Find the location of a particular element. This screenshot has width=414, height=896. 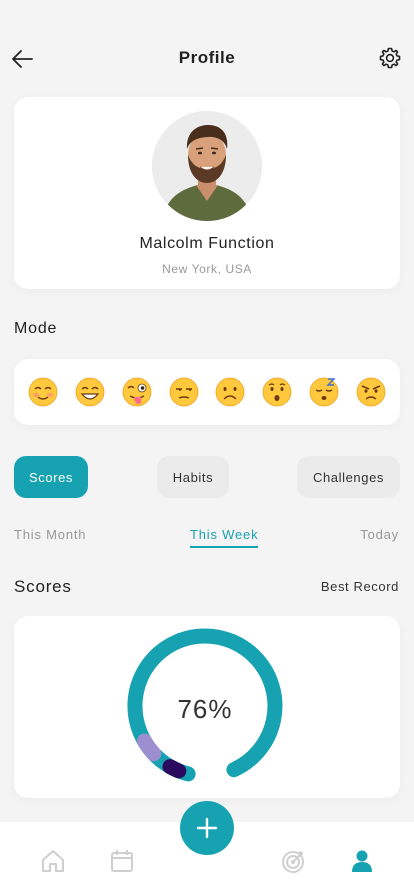

score-ring-segment-light is located at coordinates (149, 747).